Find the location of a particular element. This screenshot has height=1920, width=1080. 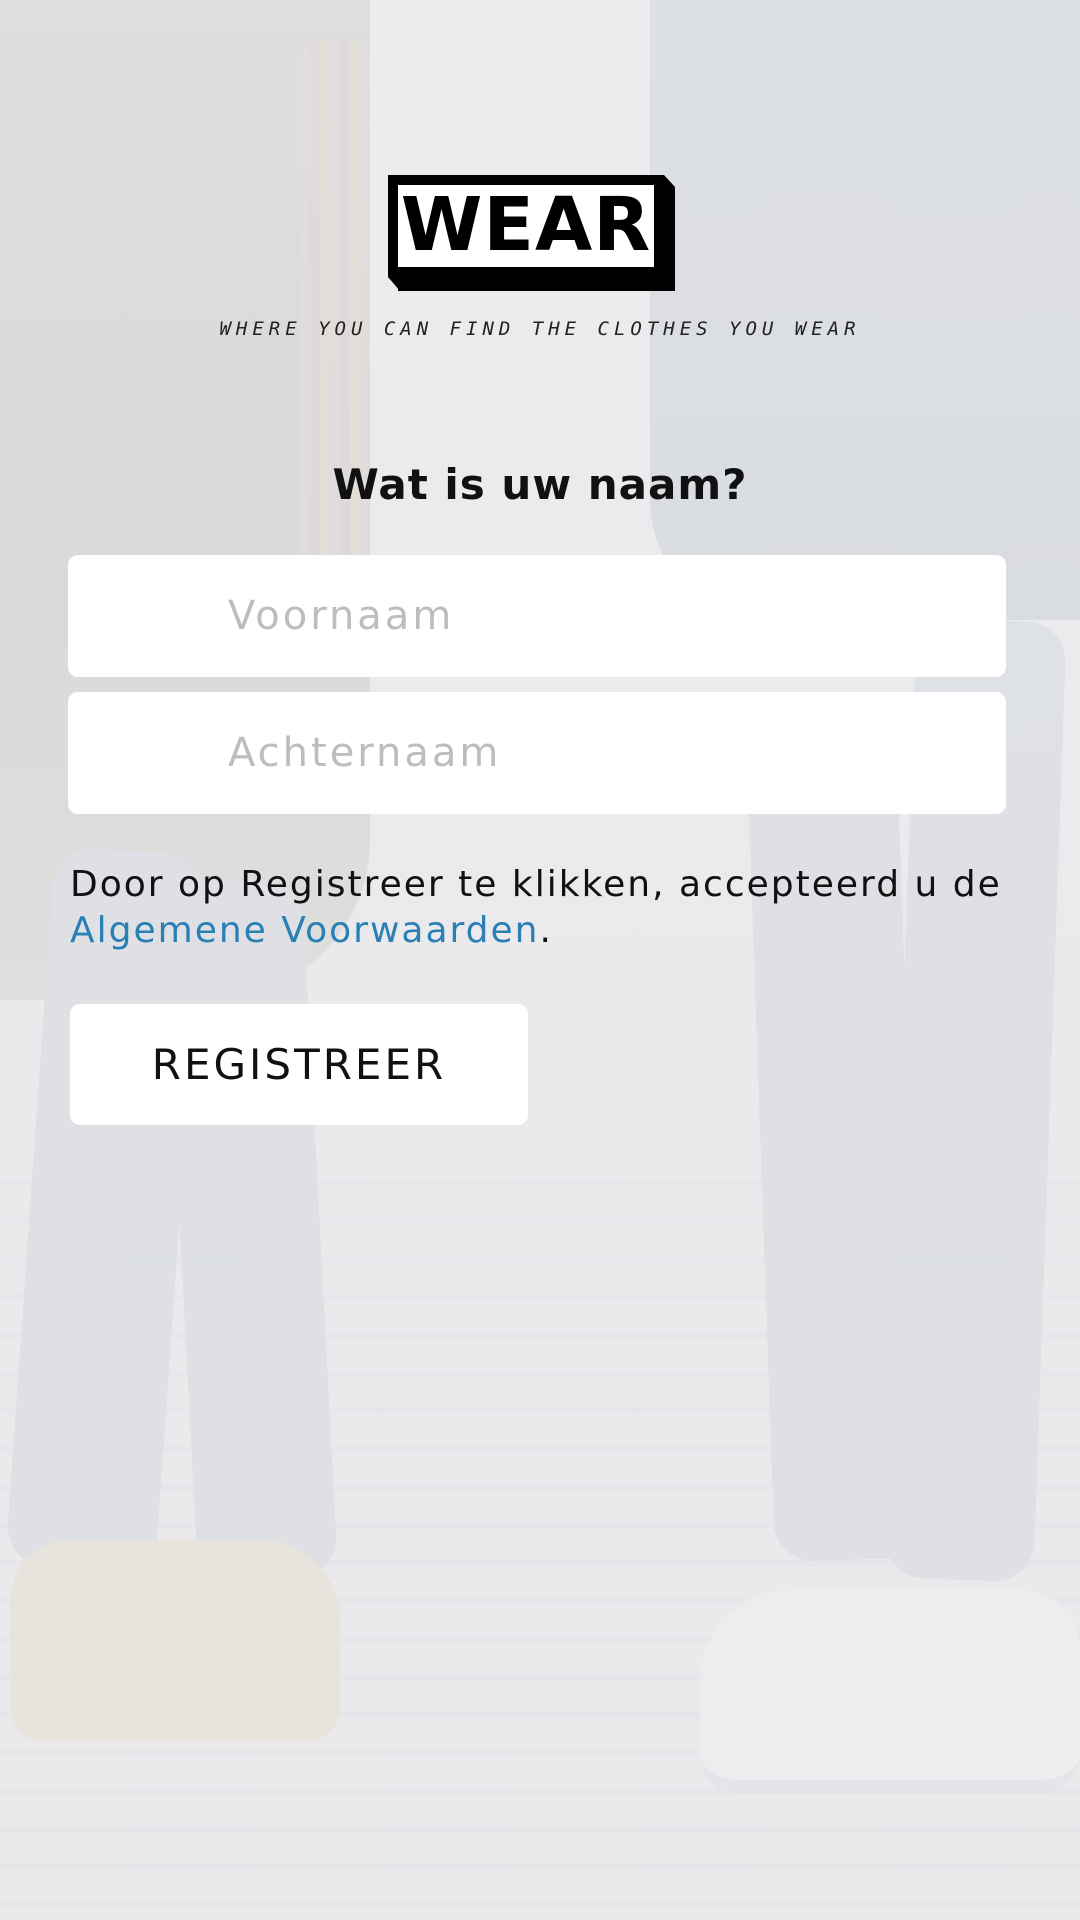

wear-logo: WEAR is located at coordinates (531, 233).